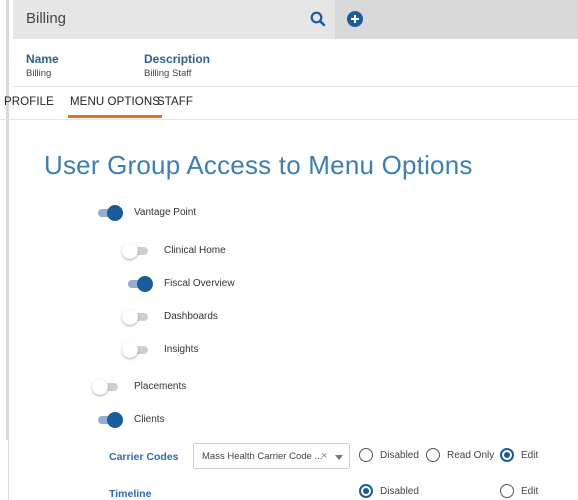  Describe the element at coordinates (318, 19) in the screenshot. I see `search-icon` at that location.